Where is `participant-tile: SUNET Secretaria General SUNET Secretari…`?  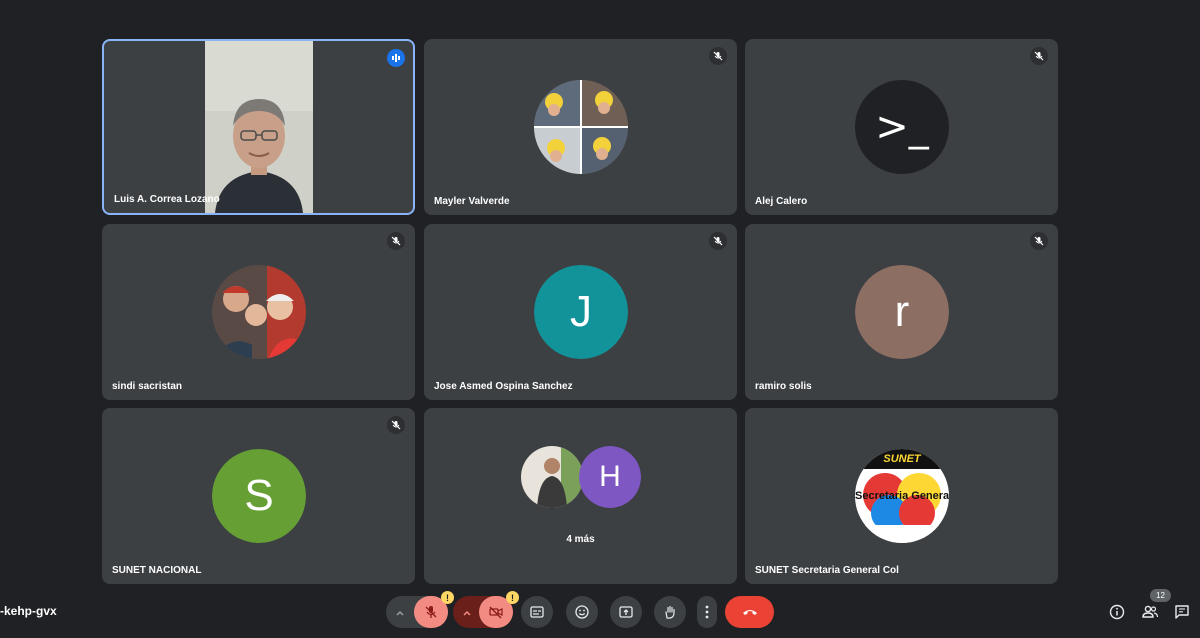 participant-tile: SUNET Secretaria General SUNET Secretari… is located at coordinates (901, 496).